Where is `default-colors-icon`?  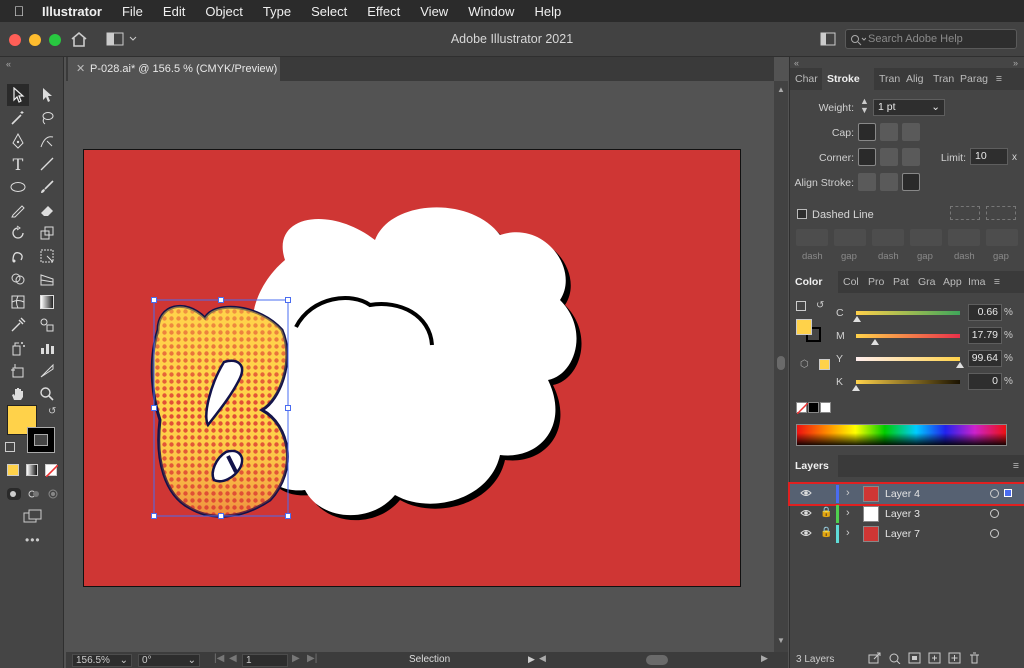
default-colors-icon is located at coordinates (801, 306).